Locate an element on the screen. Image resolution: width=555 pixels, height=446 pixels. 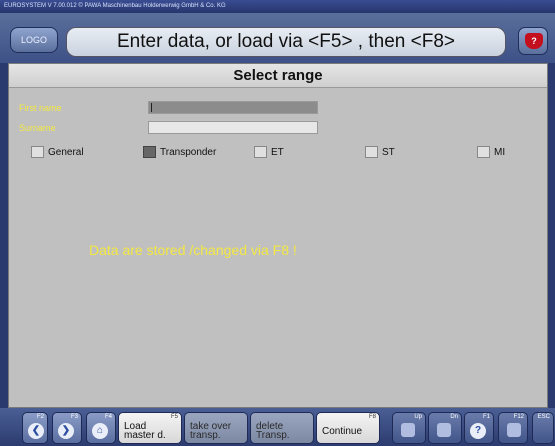
f5-load-master-data-button: F5 Load master d. is located at coordinates (150, 428).